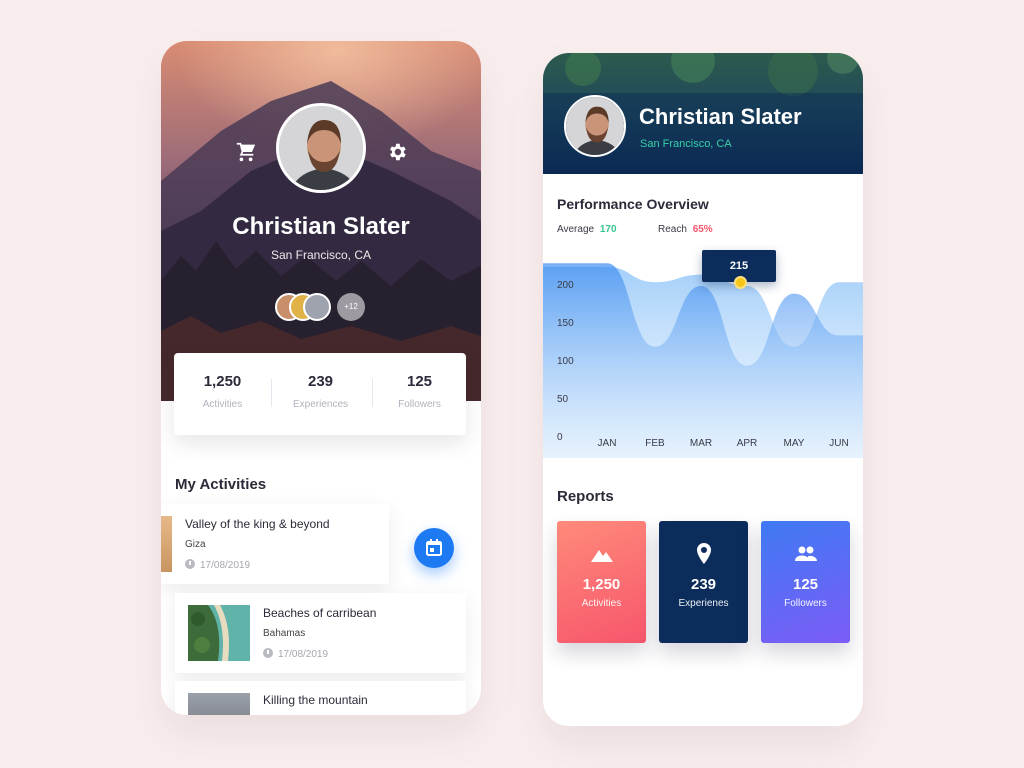  I want to click on more-friends-badge: +12, so click(351, 307).